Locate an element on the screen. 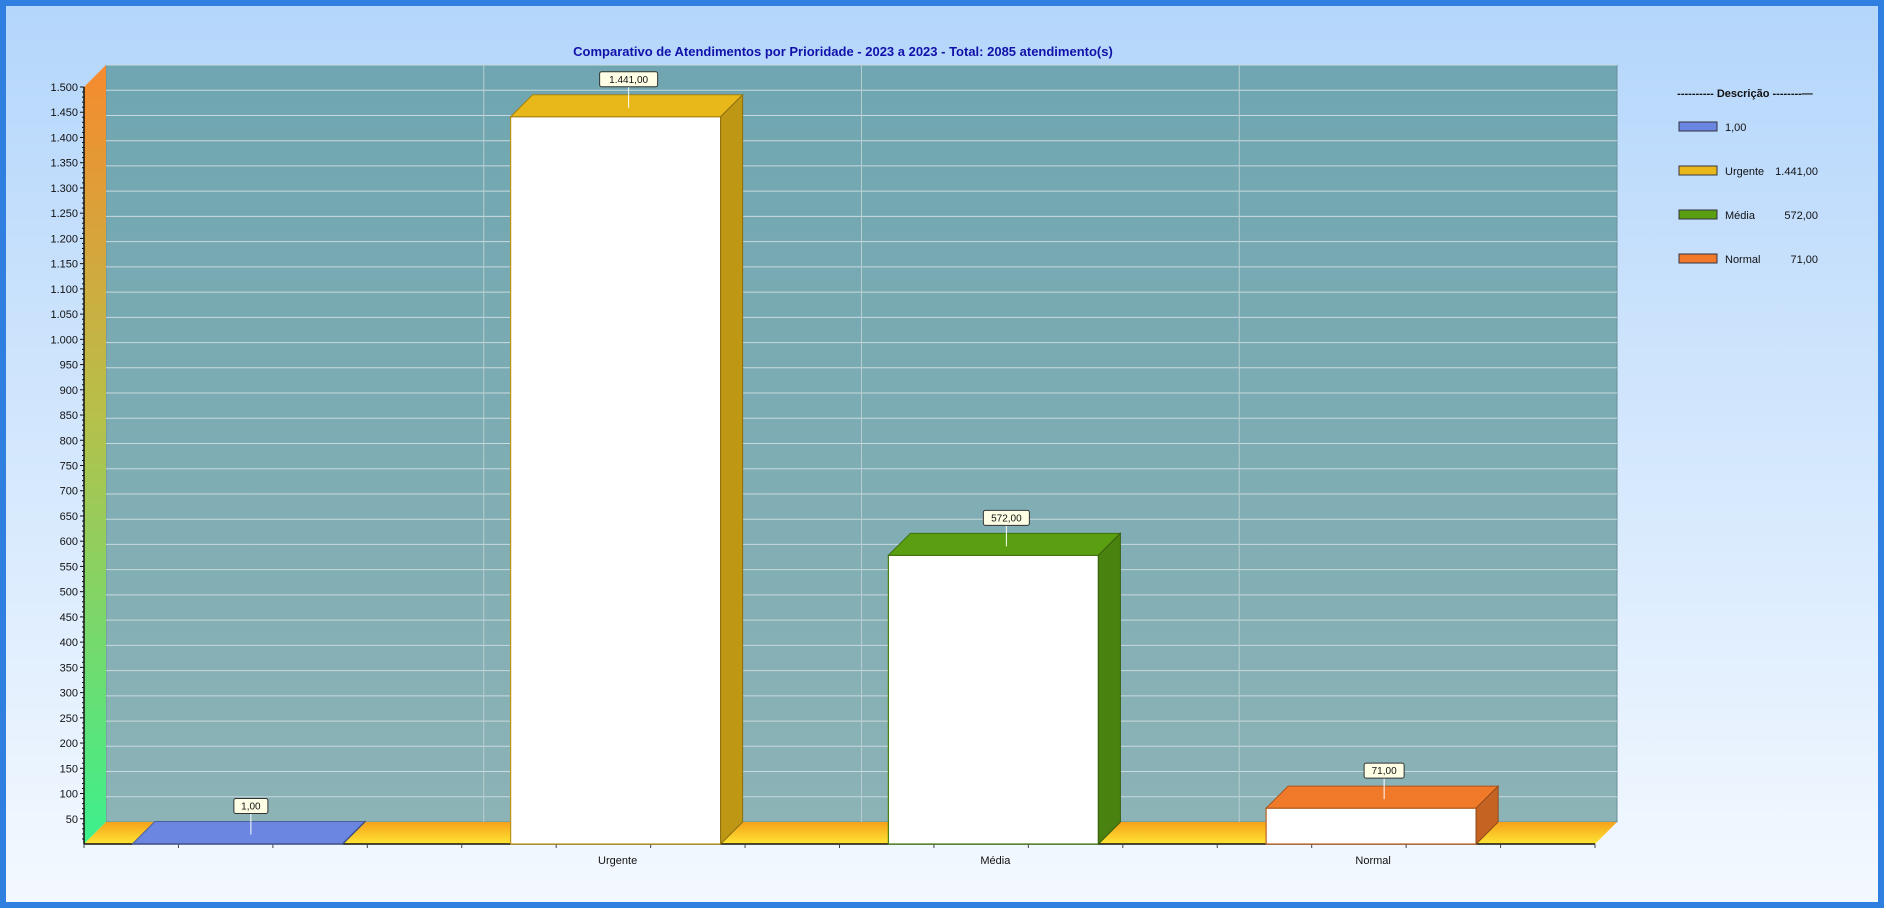 The height and width of the screenshot is (915, 1886). bar-blank is located at coordinates (249, 833).